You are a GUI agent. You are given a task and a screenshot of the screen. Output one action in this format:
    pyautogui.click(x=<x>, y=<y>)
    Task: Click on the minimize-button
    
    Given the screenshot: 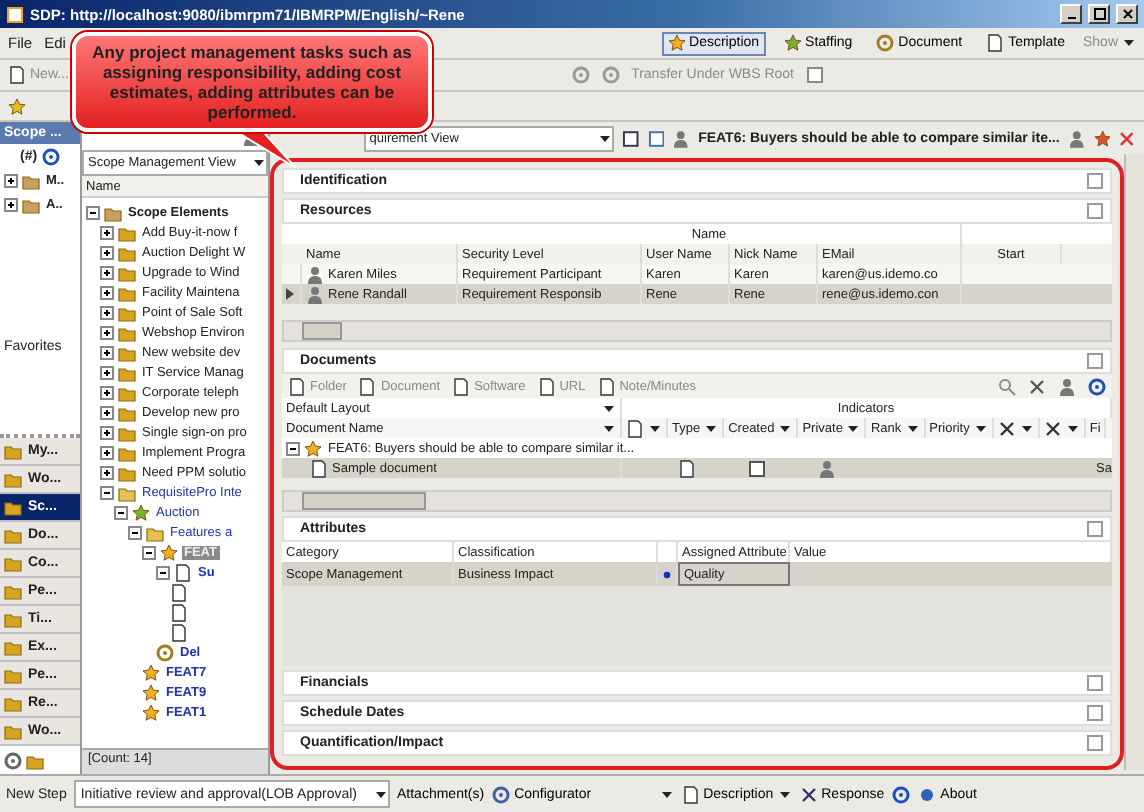 What is the action you would take?
    pyautogui.click(x=1071, y=14)
    